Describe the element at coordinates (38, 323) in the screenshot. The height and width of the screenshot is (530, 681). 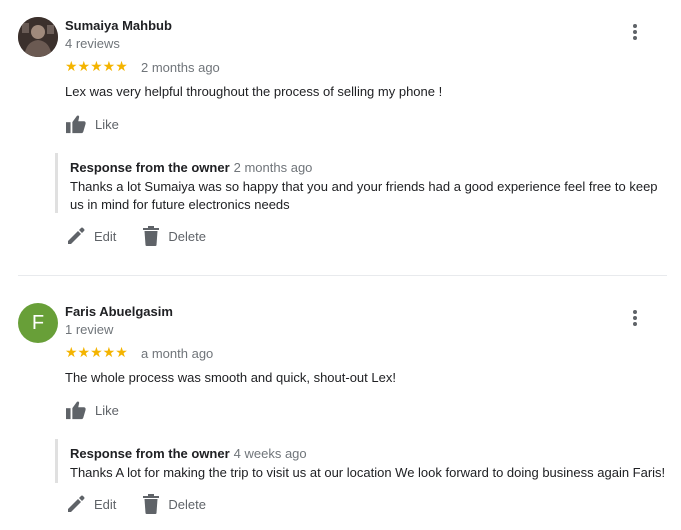
I see `avatar: F` at that location.